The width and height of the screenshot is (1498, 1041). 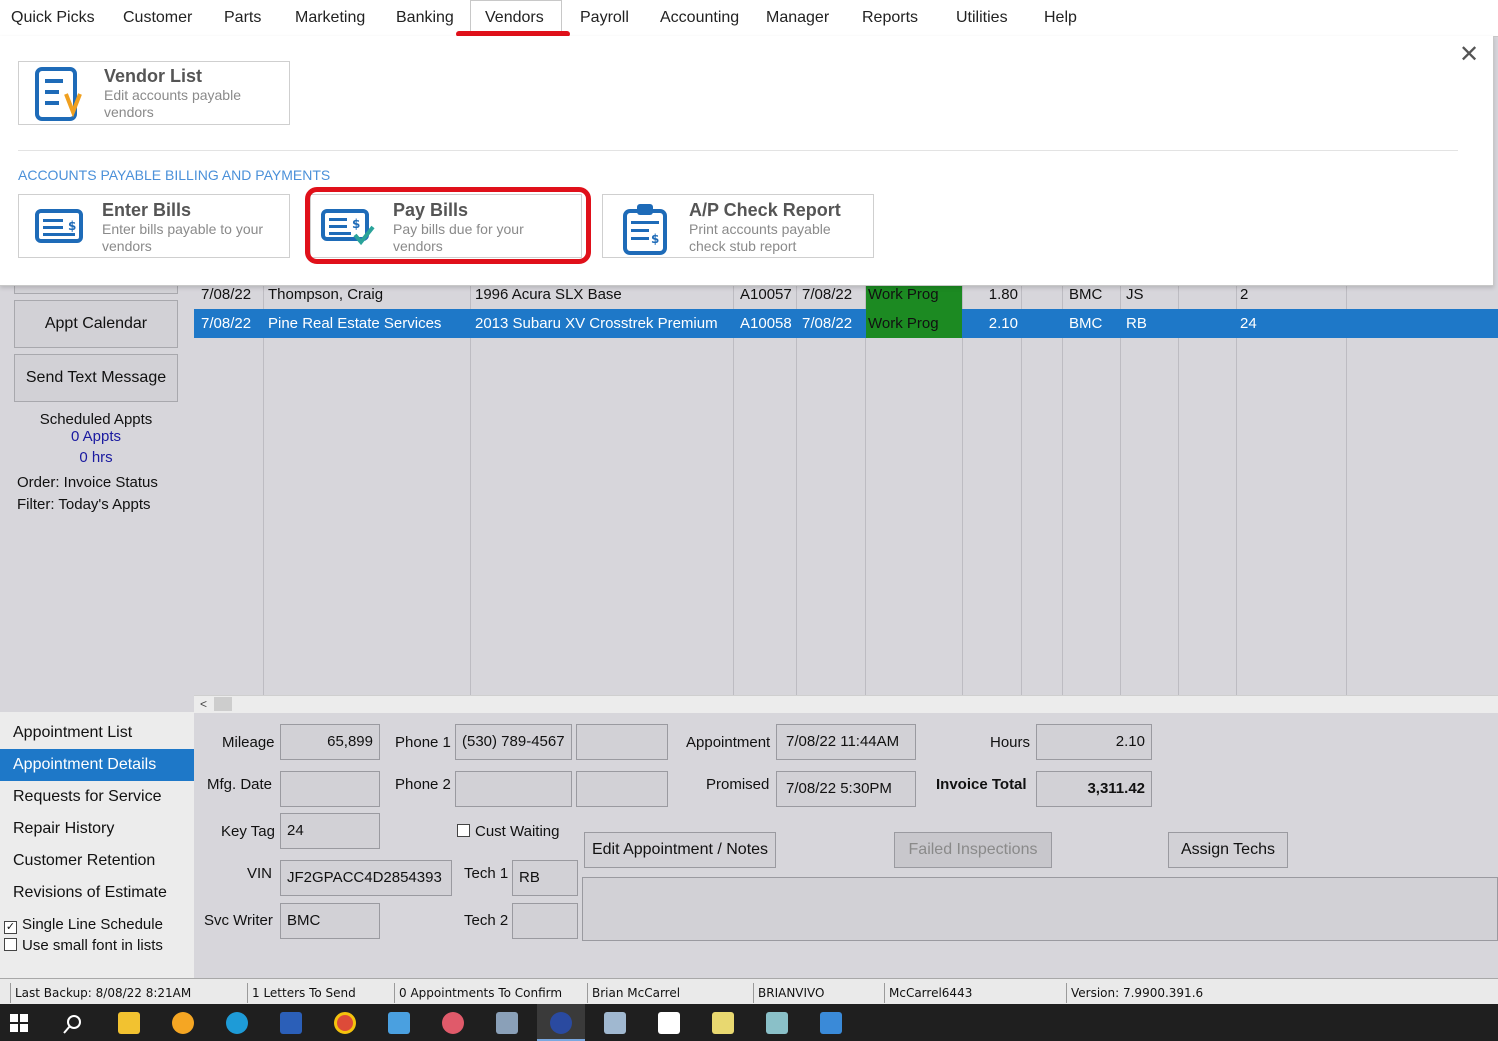 What do you see at coordinates (508, 831) in the screenshot?
I see `cust-waiting-checkbox: Cust Waiting` at bounding box center [508, 831].